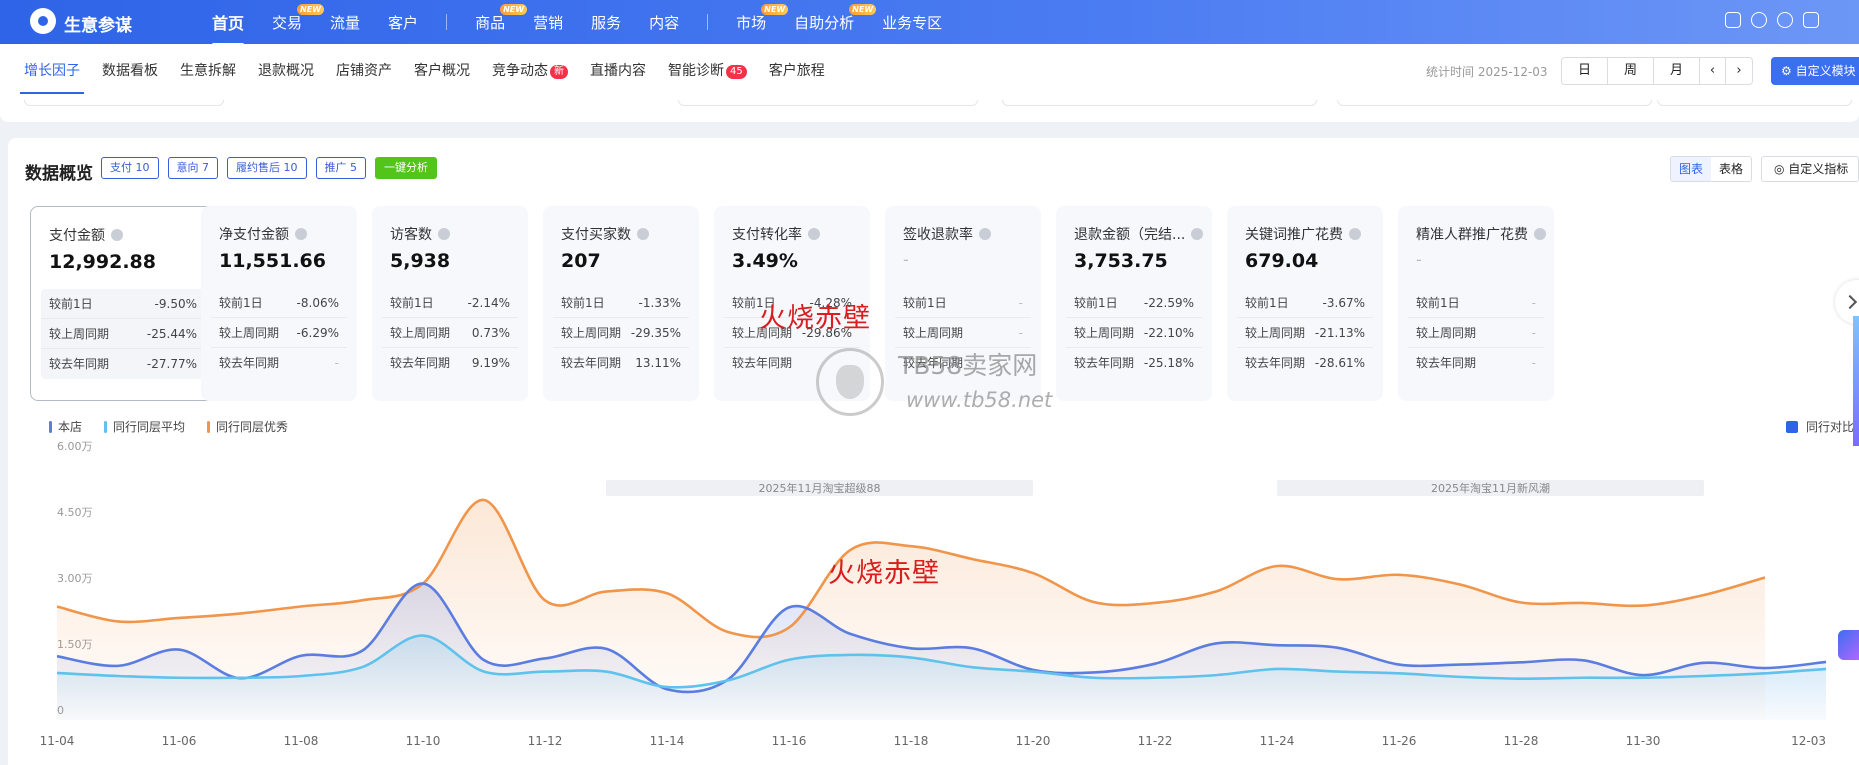  Describe the element at coordinates (406, 168) in the screenshot. I see `one-click-analysis-button: 一键分析` at that location.